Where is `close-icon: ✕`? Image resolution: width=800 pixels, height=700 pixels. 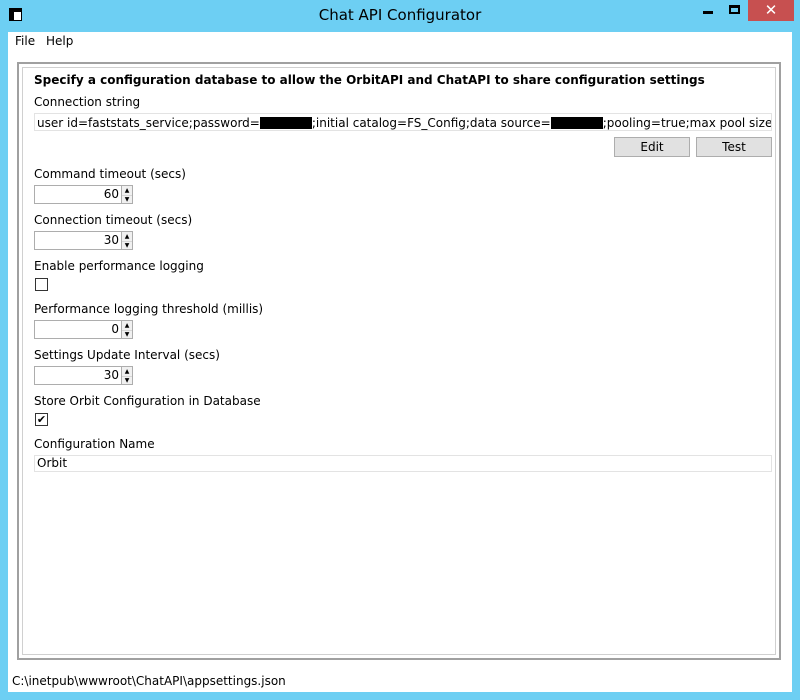
close-icon: ✕ is located at coordinates (771, 10).